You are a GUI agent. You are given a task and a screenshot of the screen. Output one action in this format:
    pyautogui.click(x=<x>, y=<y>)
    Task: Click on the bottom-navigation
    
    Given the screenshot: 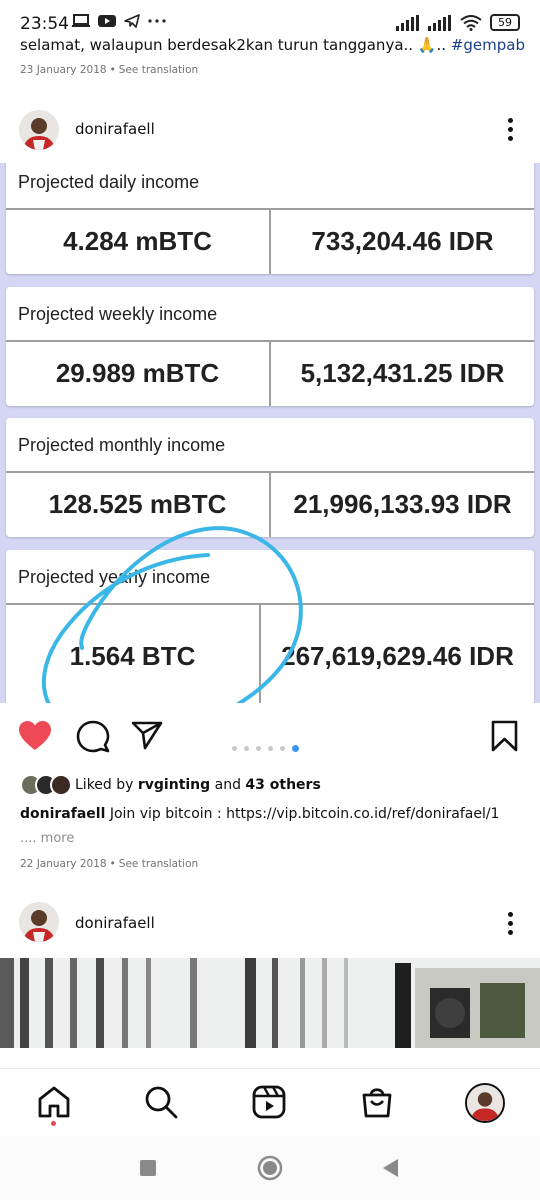 What is the action you would take?
    pyautogui.click(x=270, y=1102)
    